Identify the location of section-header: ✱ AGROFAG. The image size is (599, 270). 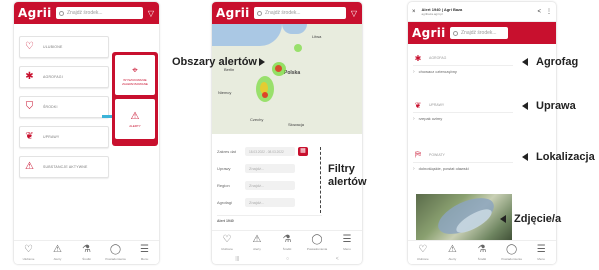
(463, 58).